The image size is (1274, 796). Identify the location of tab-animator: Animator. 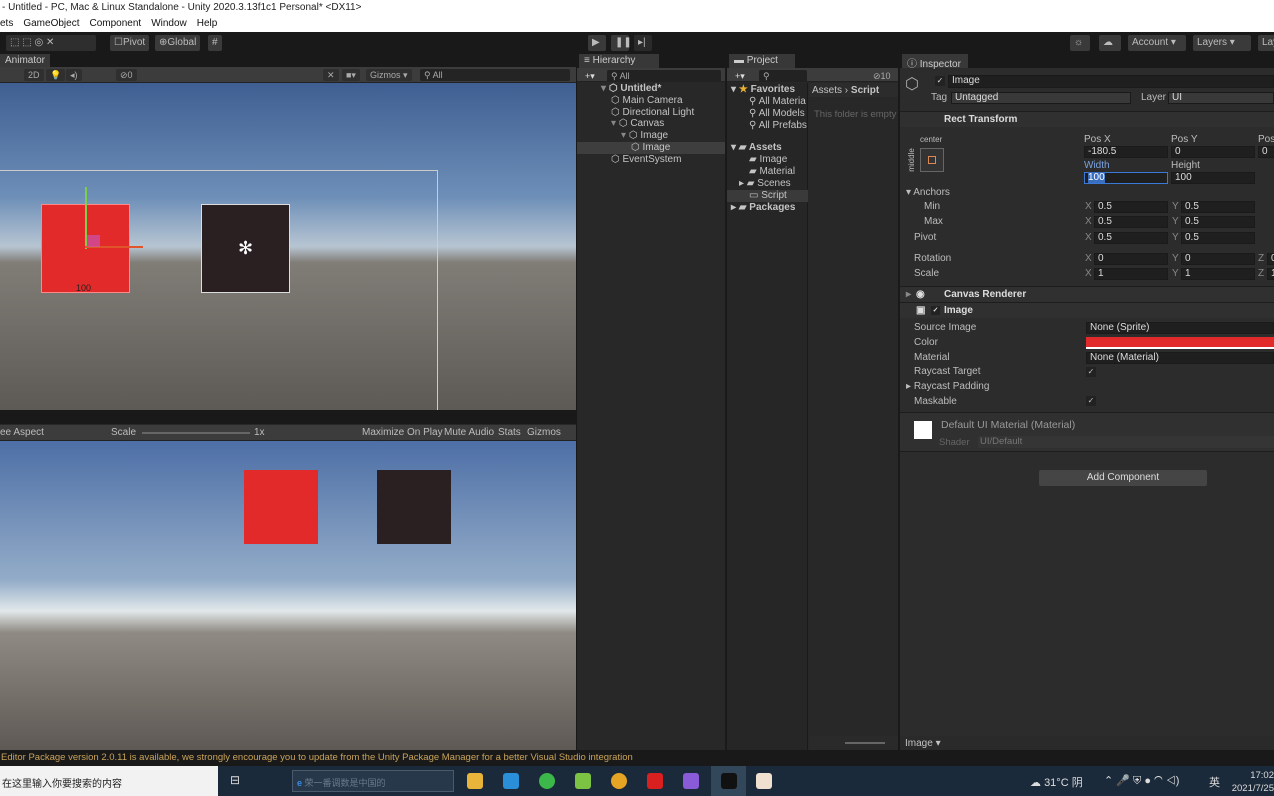
(25, 61).